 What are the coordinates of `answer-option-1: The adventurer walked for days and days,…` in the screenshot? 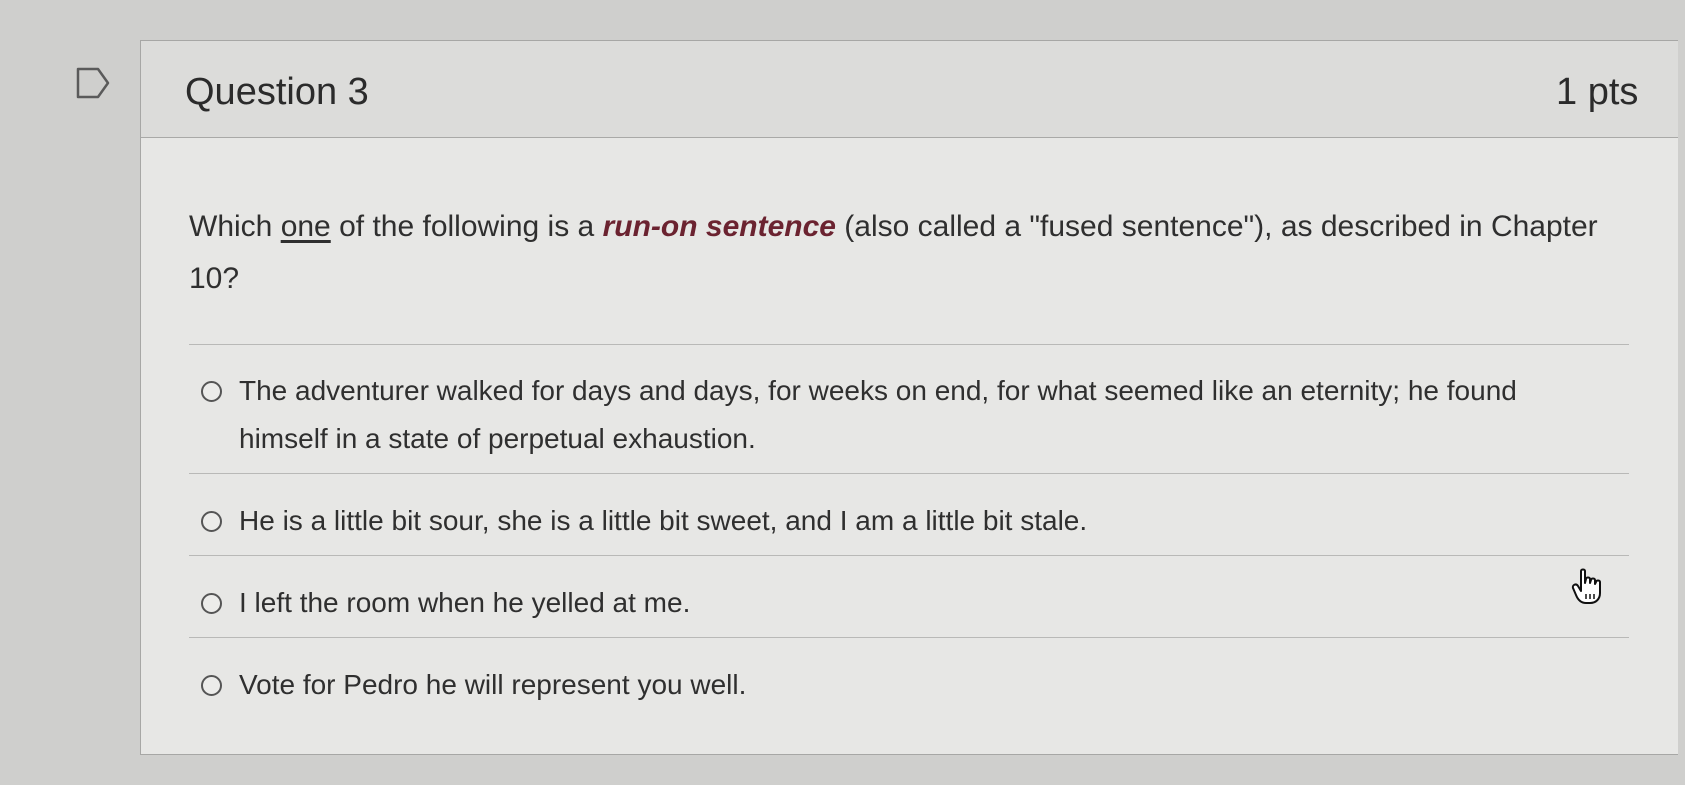 It's located at (896, 415).